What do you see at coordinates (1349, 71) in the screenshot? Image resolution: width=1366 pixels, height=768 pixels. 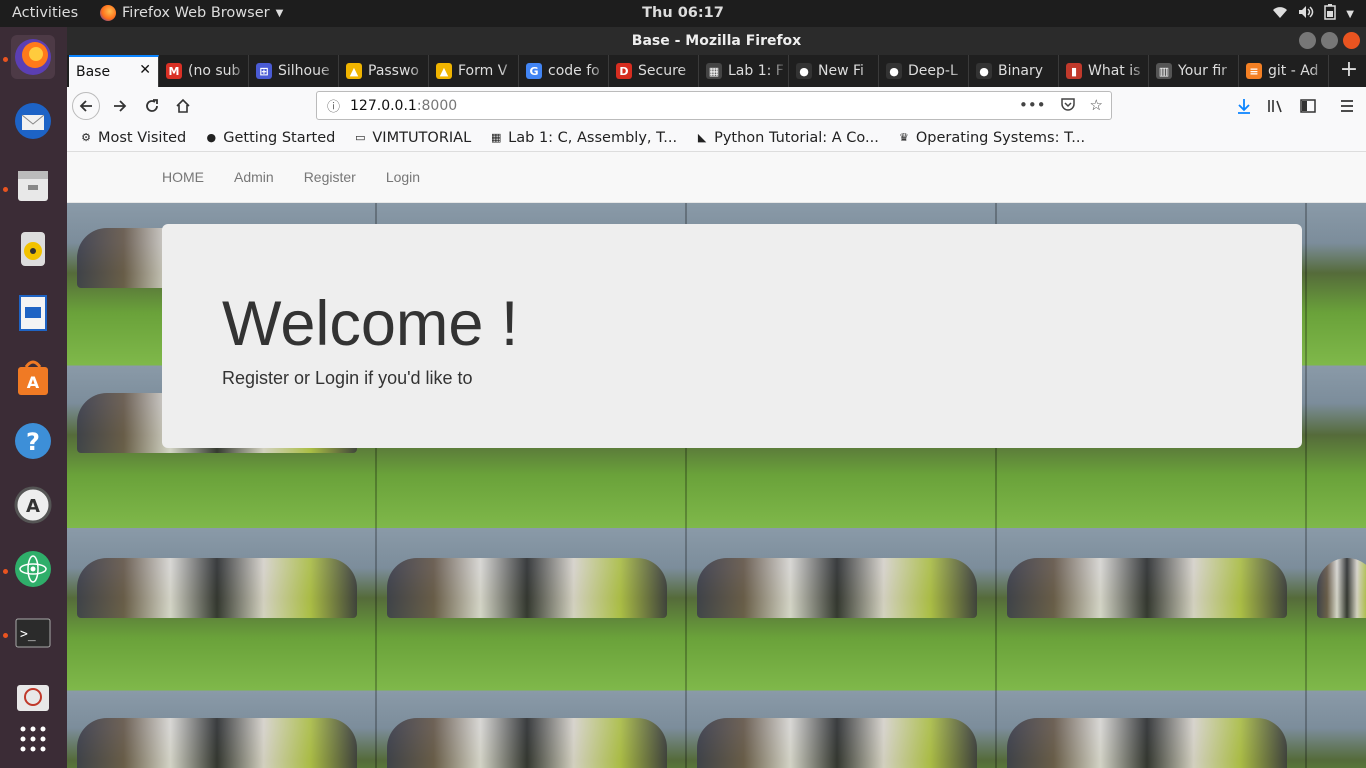 I see `new-tab-button: +` at bounding box center [1349, 71].